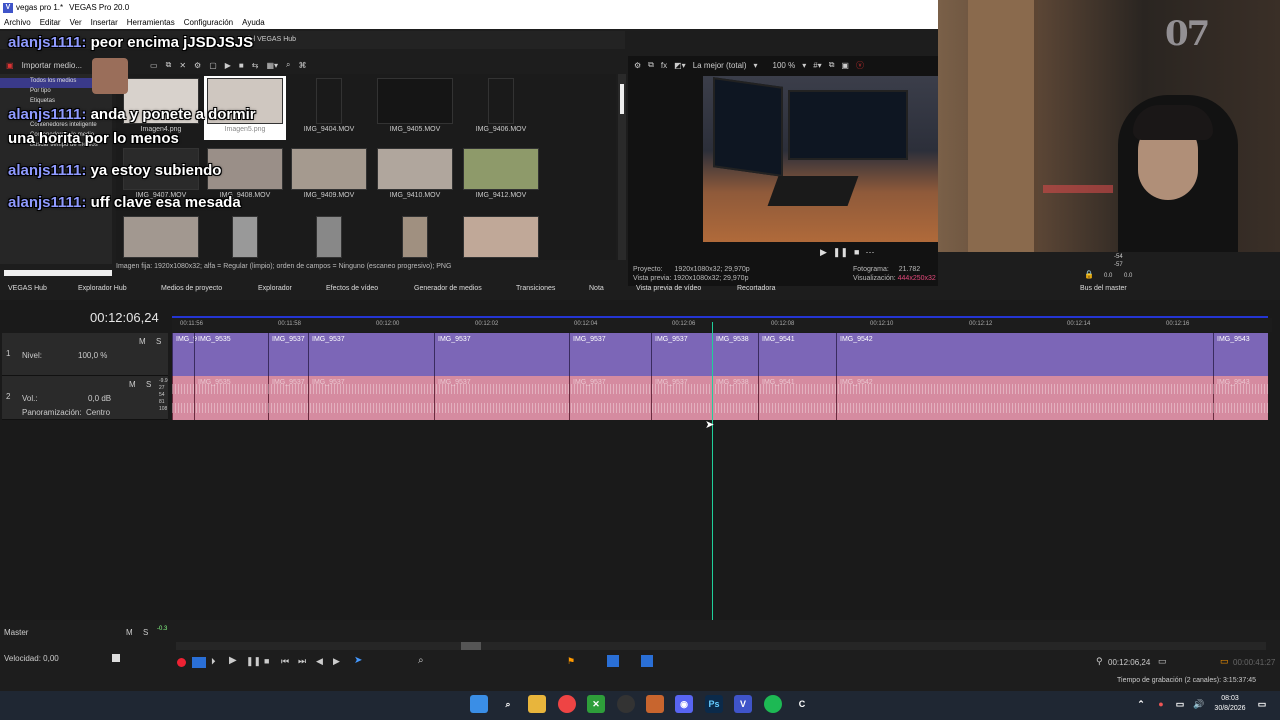  I want to click on views-icon: ▦▾, so click(272, 65).